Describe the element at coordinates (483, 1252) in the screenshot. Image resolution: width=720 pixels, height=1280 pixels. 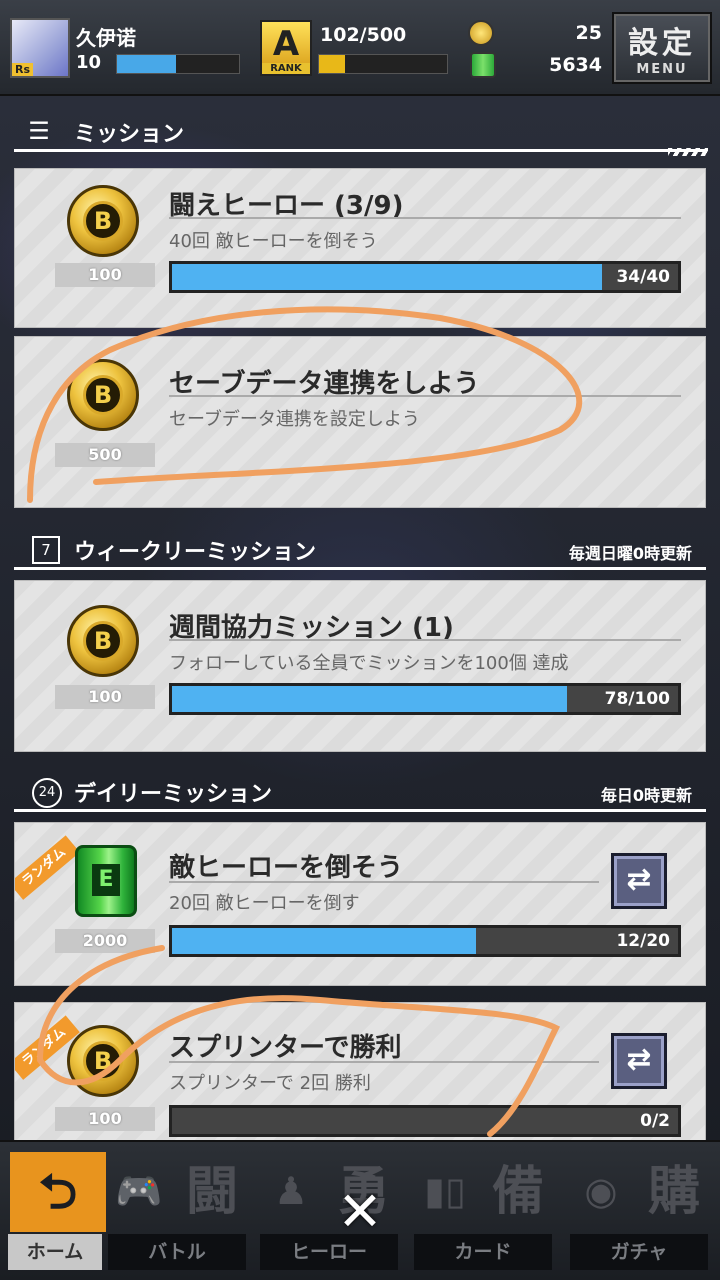
I see `nav-label: カード` at that location.